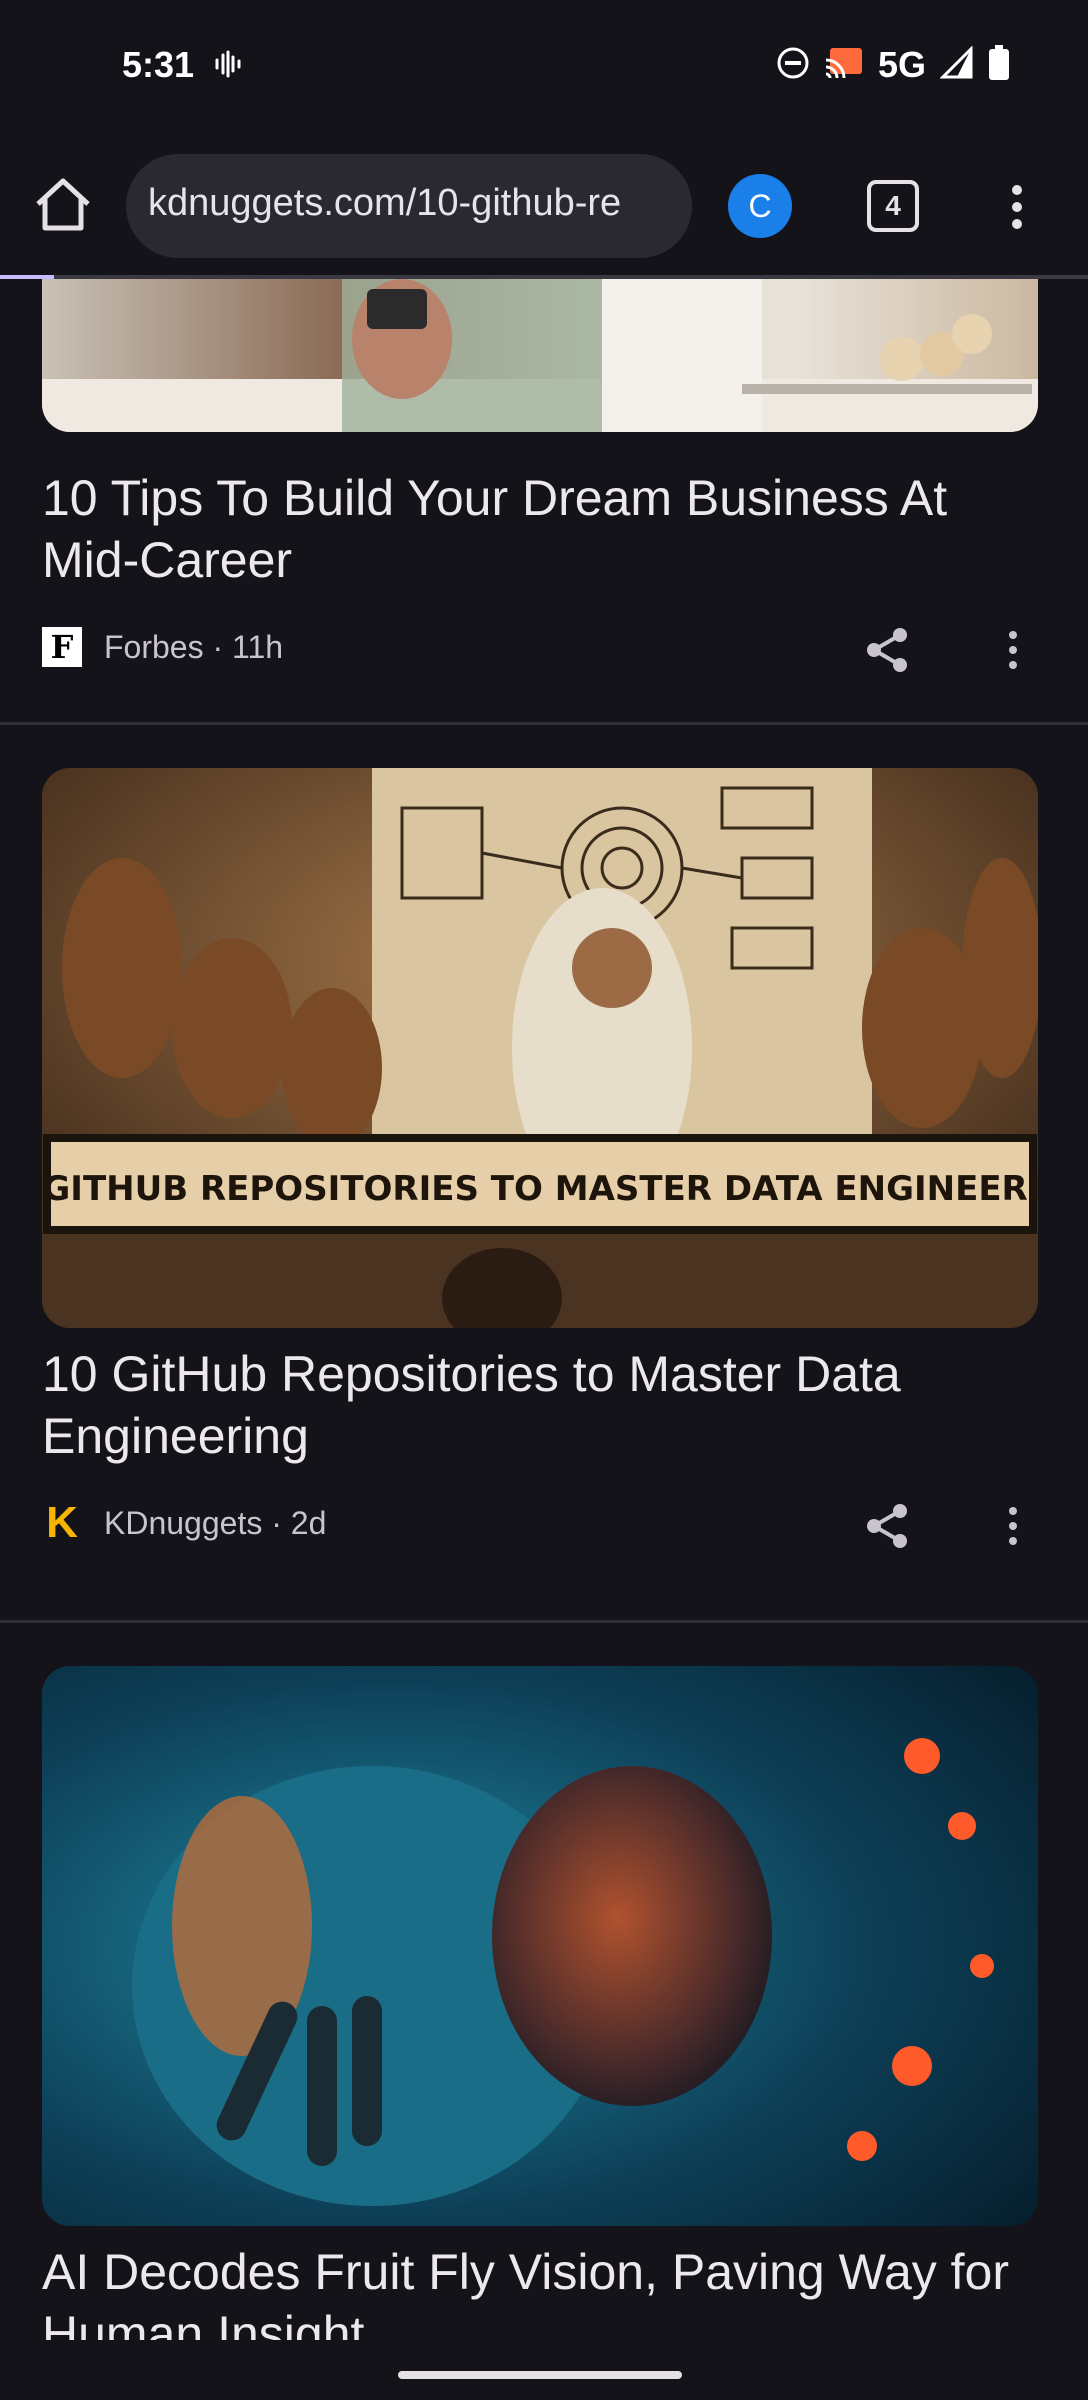 The height and width of the screenshot is (2400, 1088). Describe the element at coordinates (760, 206) in the screenshot. I see `account-avatar: C` at that location.